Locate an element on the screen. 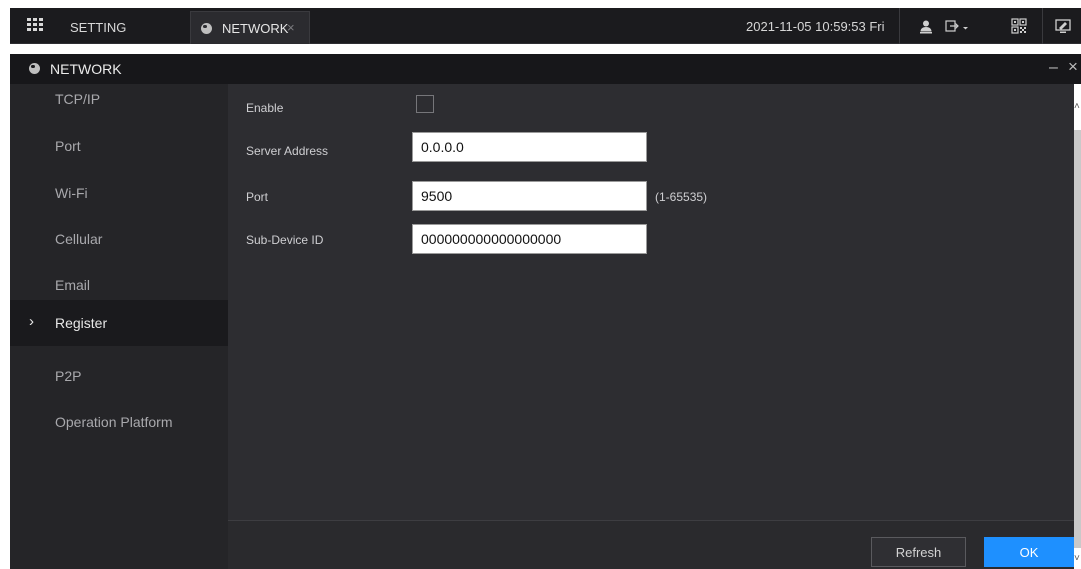 The image size is (1081, 569). port-label: Port is located at coordinates (257, 197).